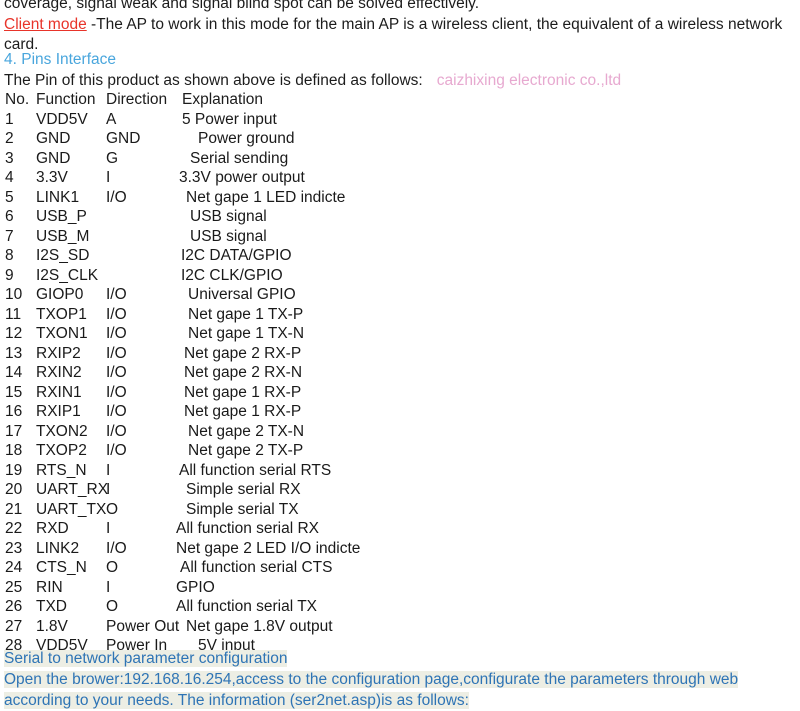 This screenshot has height=711, width=800. What do you see at coordinates (14, 470) in the screenshot?
I see `cell-no: 19` at bounding box center [14, 470].